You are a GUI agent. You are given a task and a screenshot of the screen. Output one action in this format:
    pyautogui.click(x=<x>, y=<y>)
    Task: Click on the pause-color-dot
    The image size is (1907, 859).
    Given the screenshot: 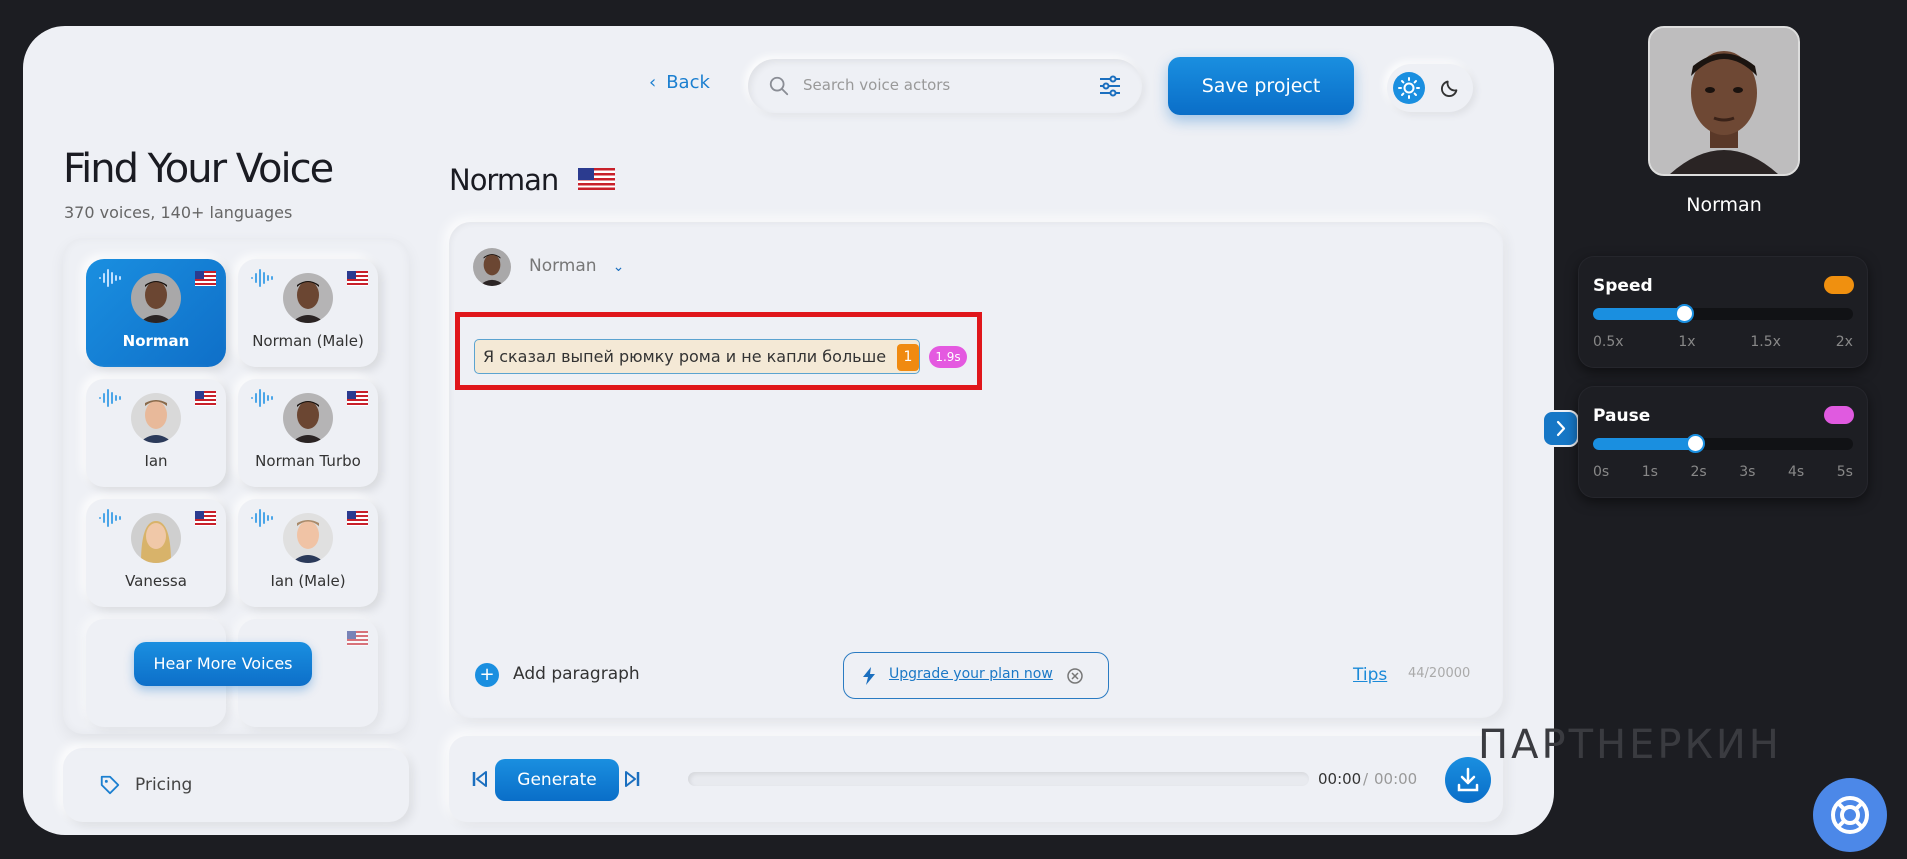 What is the action you would take?
    pyautogui.click(x=1839, y=415)
    